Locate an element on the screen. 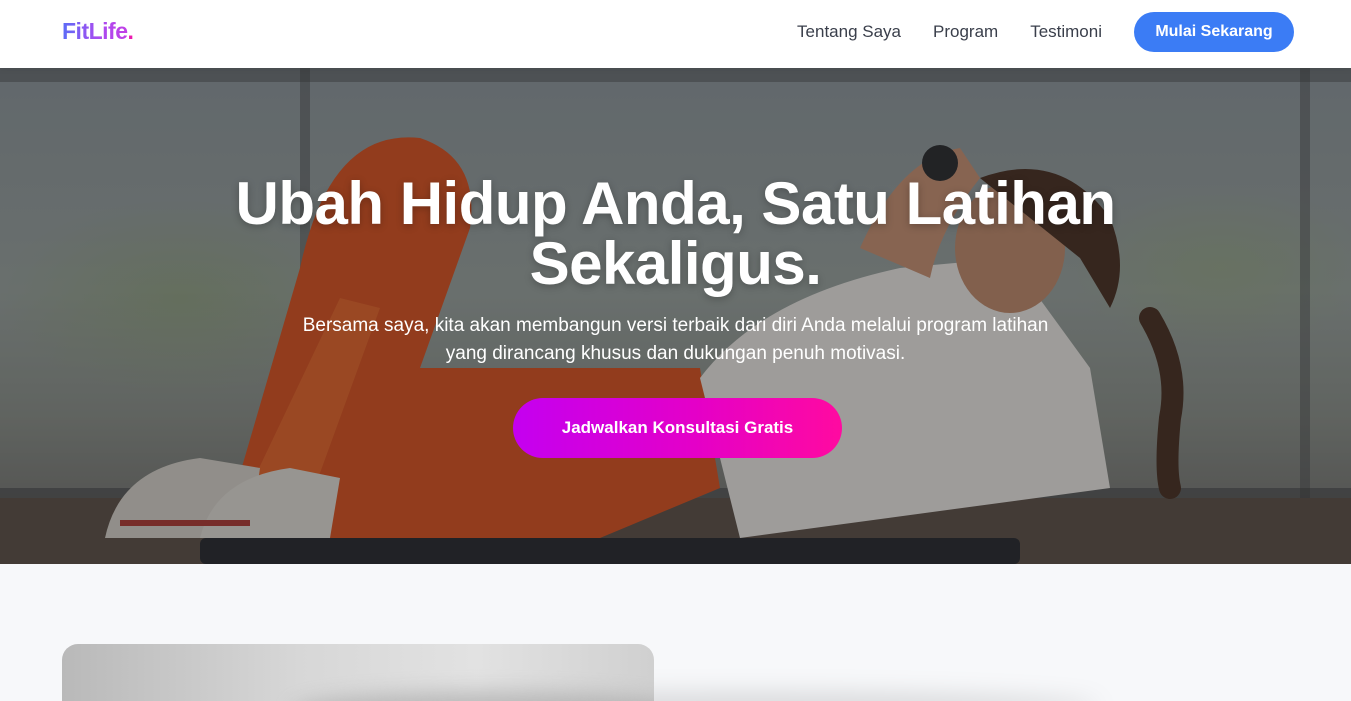 This screenshot has width=1351, height=701. free-consultation-button: Jadwalkan Konsultasi Gratis is located at coordinates (677, 428).